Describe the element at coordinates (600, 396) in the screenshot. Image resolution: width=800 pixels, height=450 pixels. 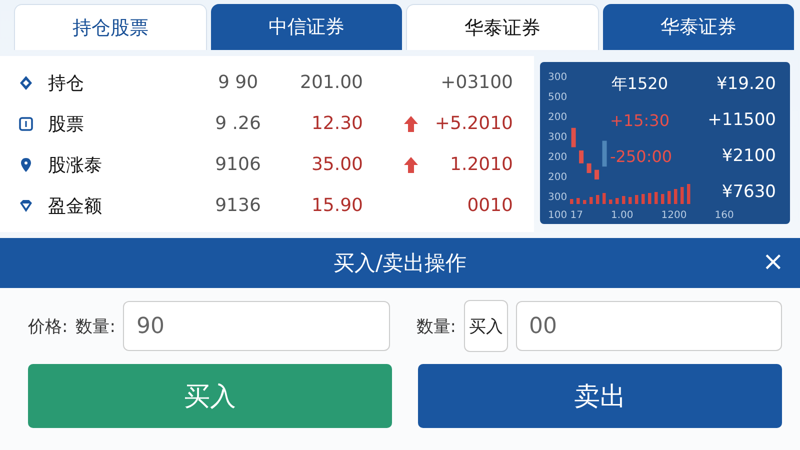
I see `sell-button: 卖出` at that location.